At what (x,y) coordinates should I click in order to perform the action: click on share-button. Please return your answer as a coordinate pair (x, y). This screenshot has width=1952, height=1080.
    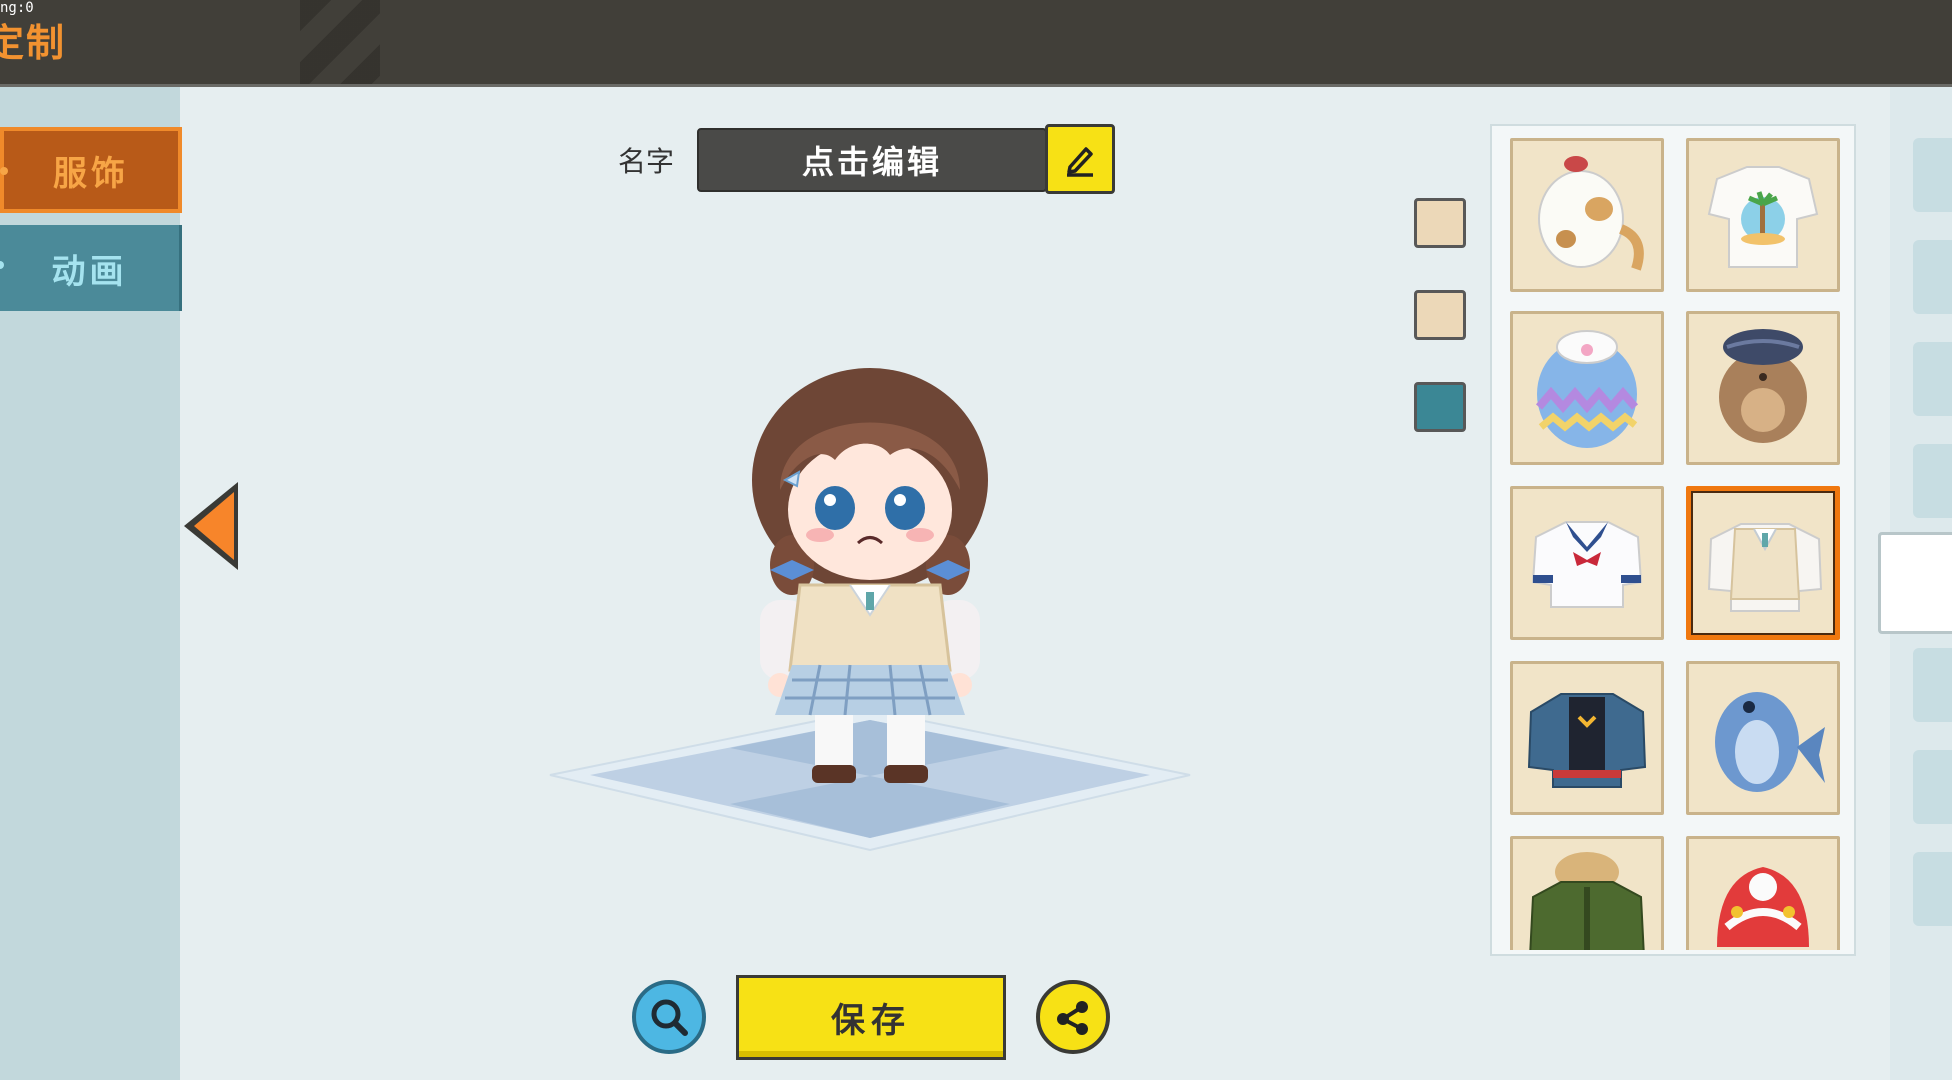
    Looking at the image, I should click on (1073, 1017).